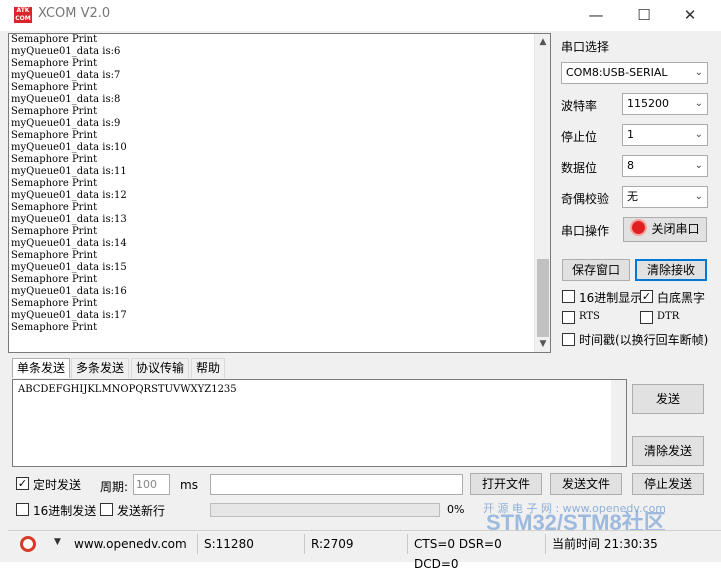 This screenshot has width=721, height=574. I want to click on close-port-label: 关闭串口, so click(675, 229).